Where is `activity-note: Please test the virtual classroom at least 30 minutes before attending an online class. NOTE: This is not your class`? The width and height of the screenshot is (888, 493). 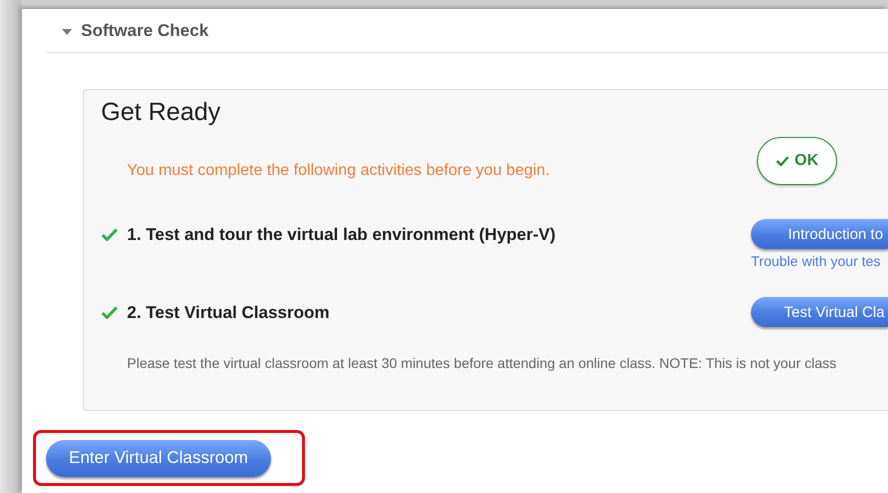 activity-note: Please test the virtual classroom at least 30 minutes before attending an online class. NOTE: This is not your class is located at coordinates (482, 363).